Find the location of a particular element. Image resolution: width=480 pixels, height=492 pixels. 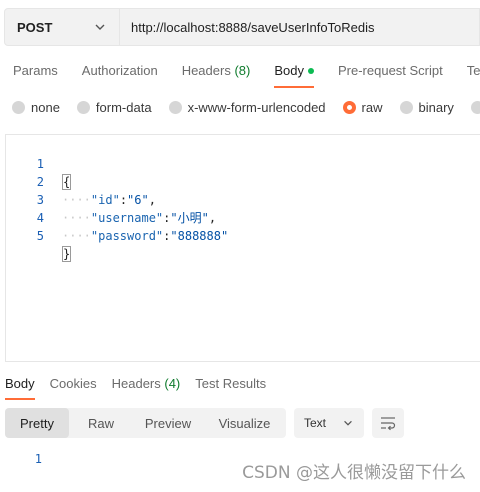

response-tabs: Body Cookies Headers (4) Test Results is located at coordinates (240, 386).